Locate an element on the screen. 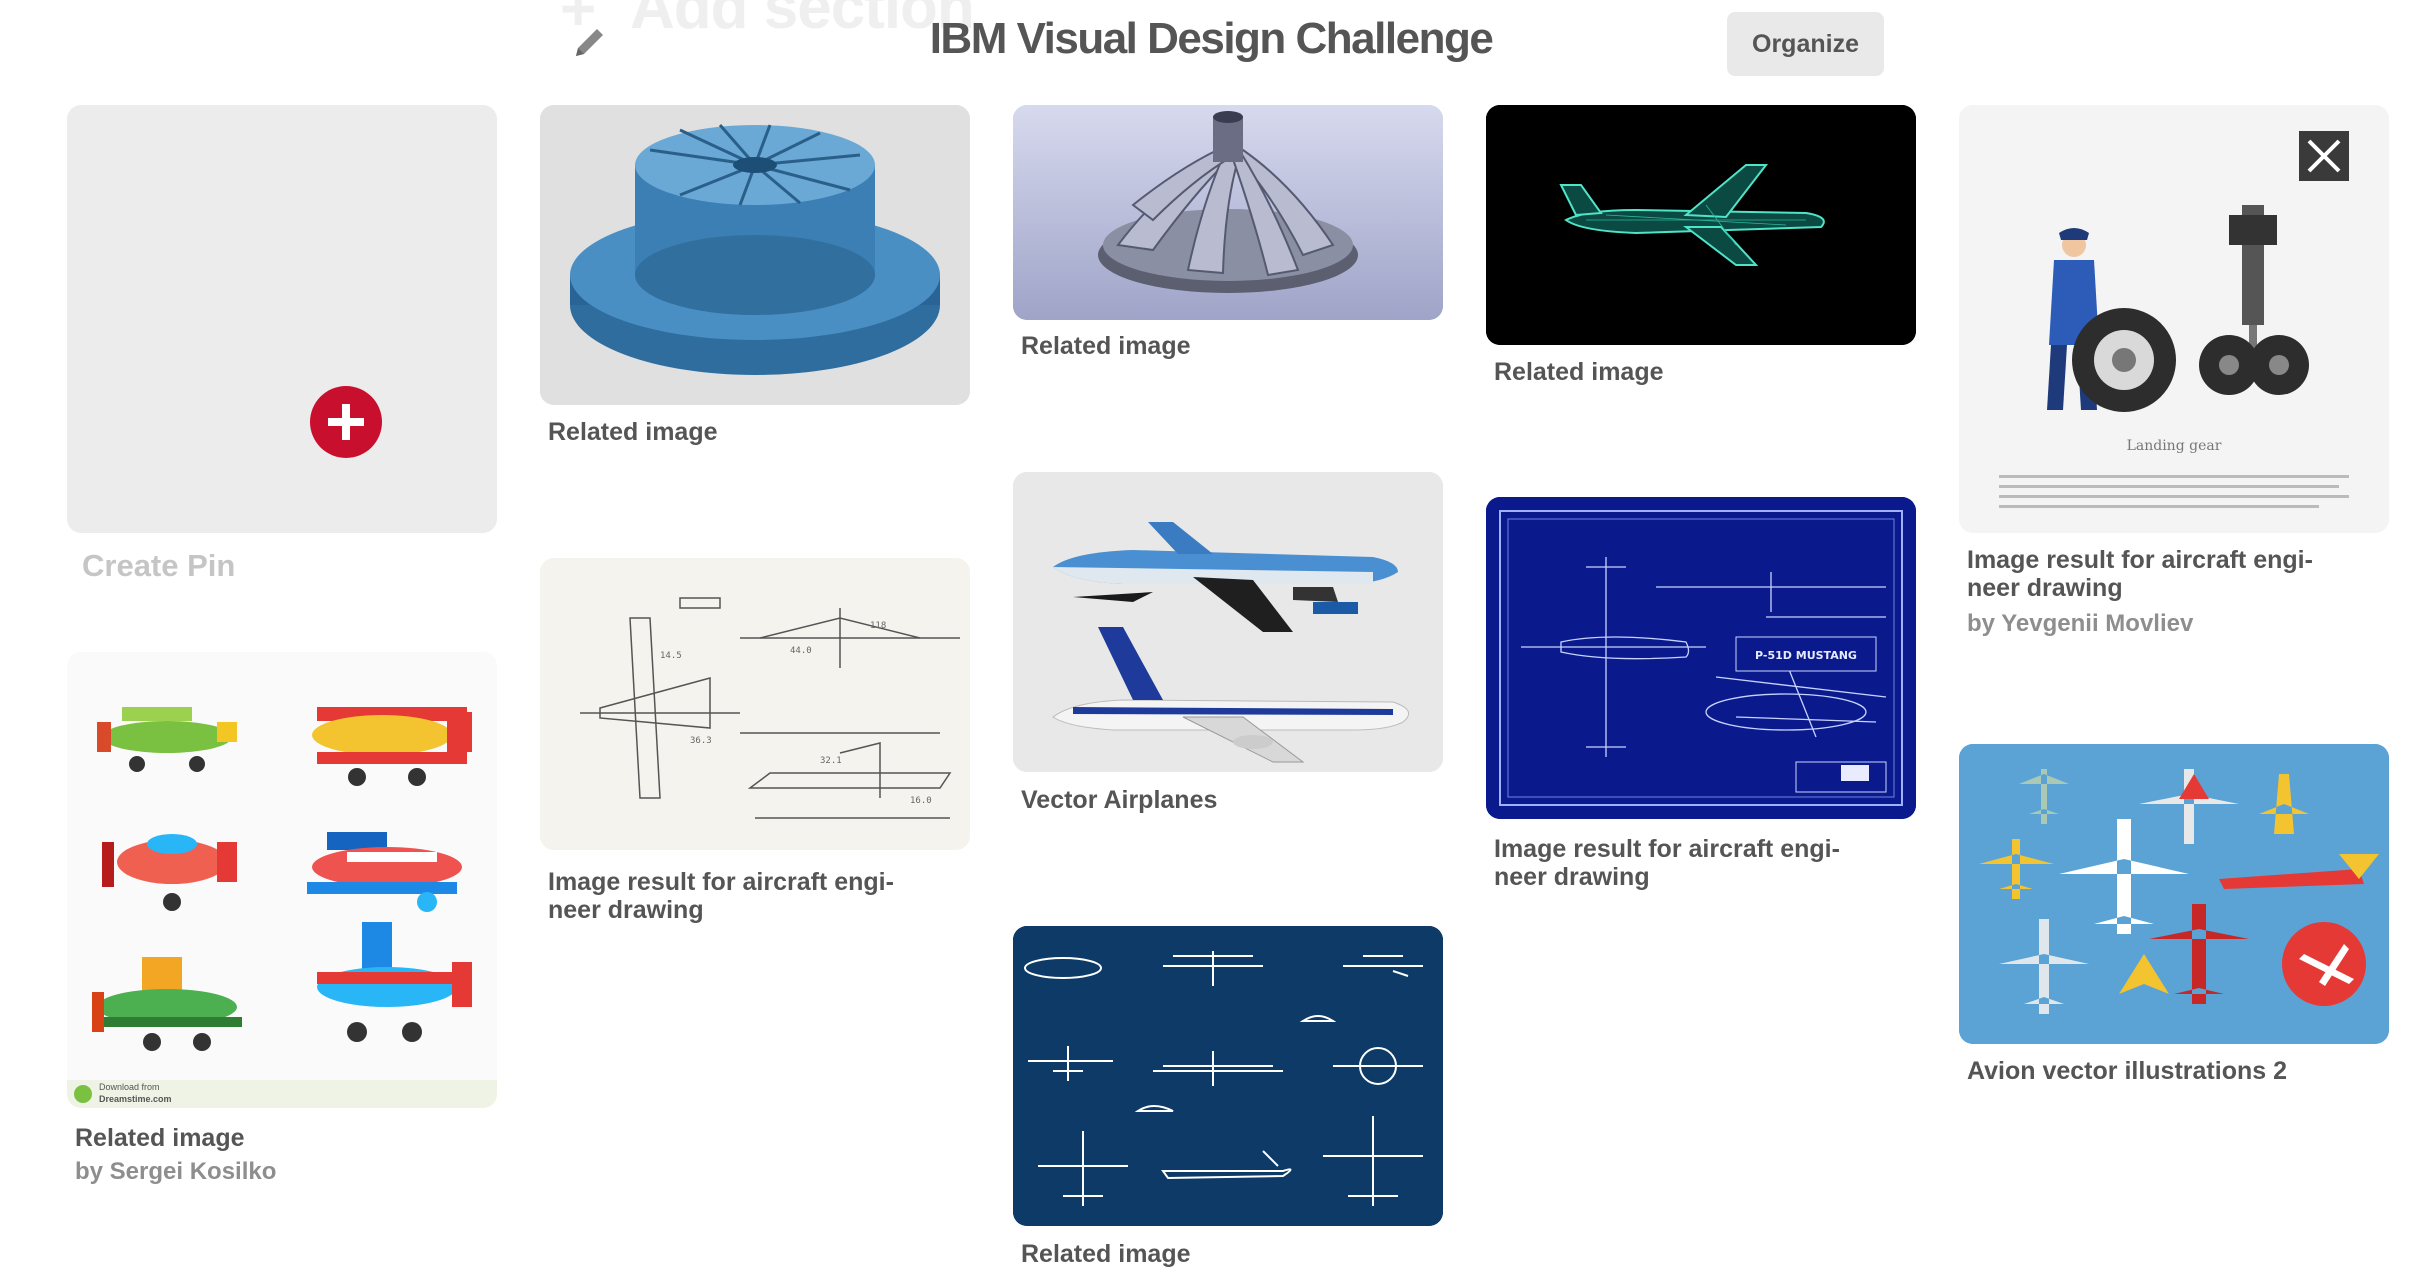  svg-text: Landing gear is located at coordinates (2174, 446).